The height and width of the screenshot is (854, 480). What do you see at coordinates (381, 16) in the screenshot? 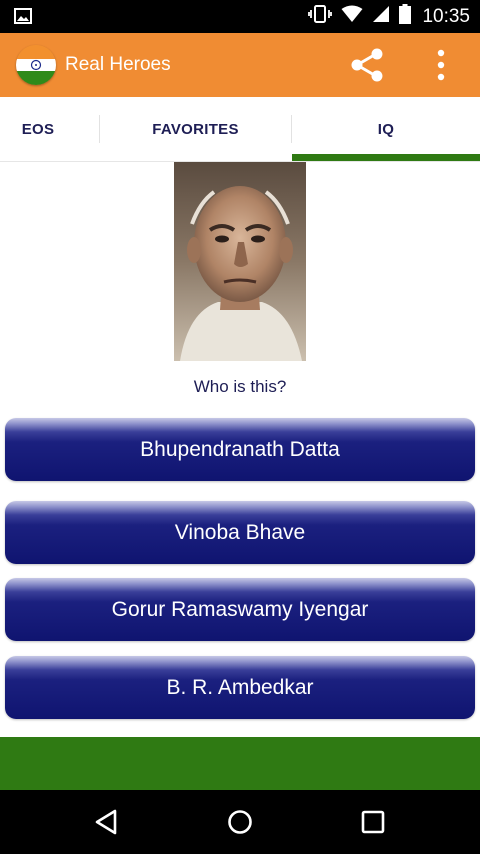
I see `signal-icon` at bounding box center [381, 16].